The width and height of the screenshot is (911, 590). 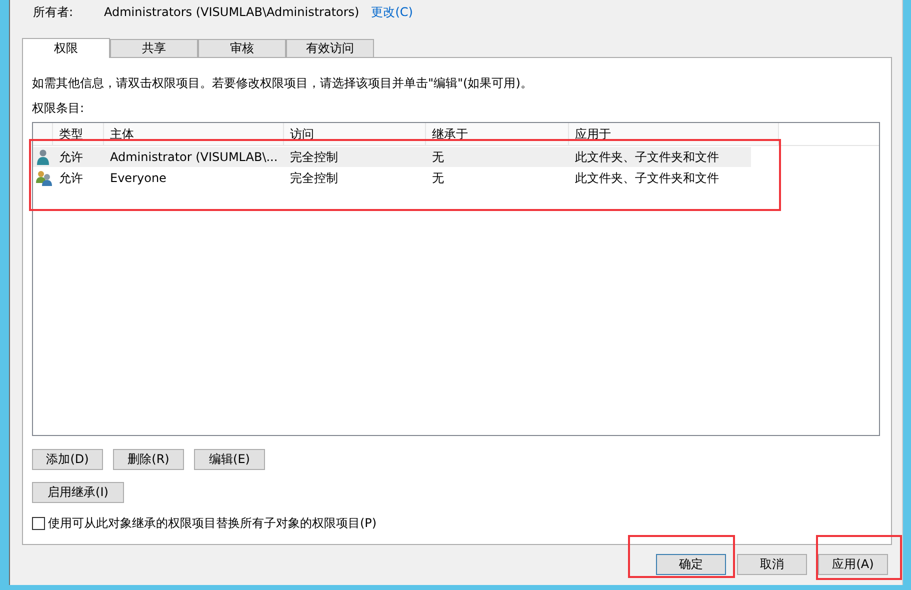 What do you see at coordinates (772, 564) in the screenshot?
I see `dialog-button: 取消` at bounding box center [772, 564].